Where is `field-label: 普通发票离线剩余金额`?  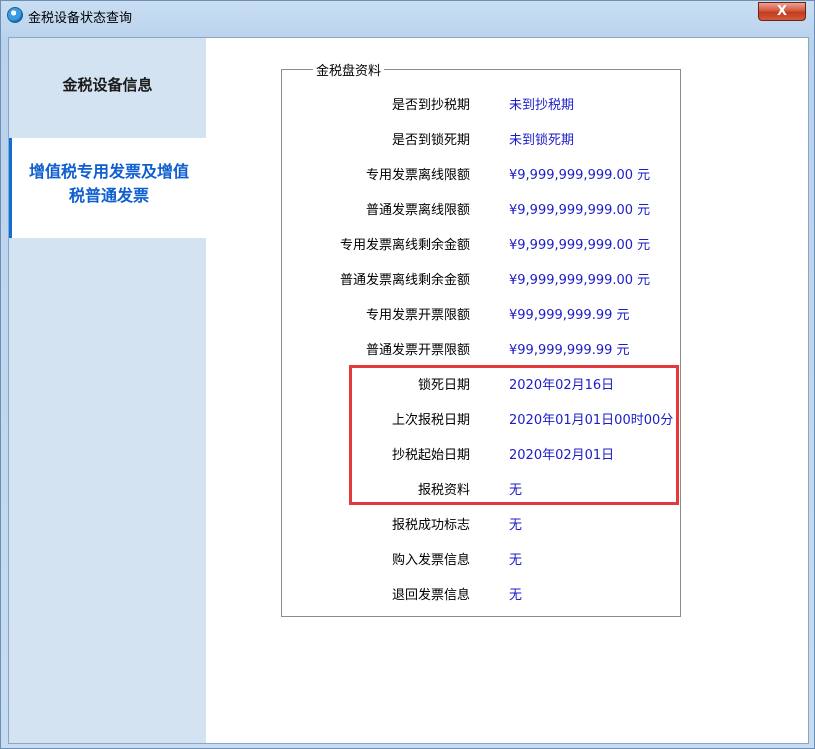
field-label: 普通发票离线剩余金额 is located at coordinates (404, 280).